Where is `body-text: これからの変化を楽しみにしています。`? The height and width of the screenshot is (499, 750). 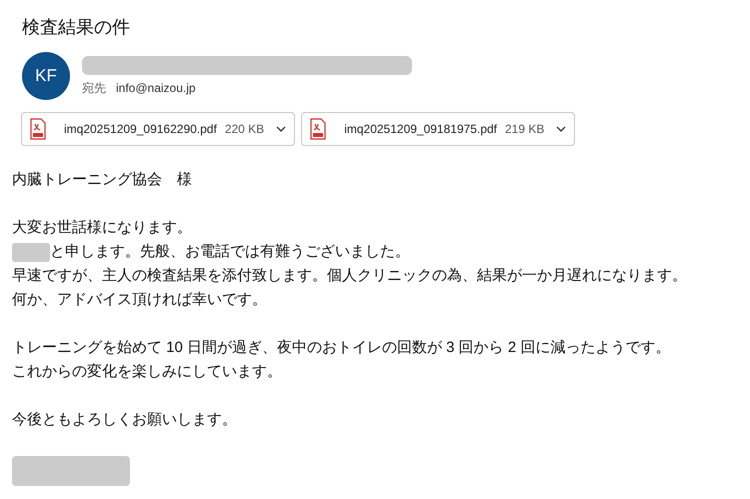 body-text: これからの変化を楽しみにしています。 is located at coordinates (147, 372).